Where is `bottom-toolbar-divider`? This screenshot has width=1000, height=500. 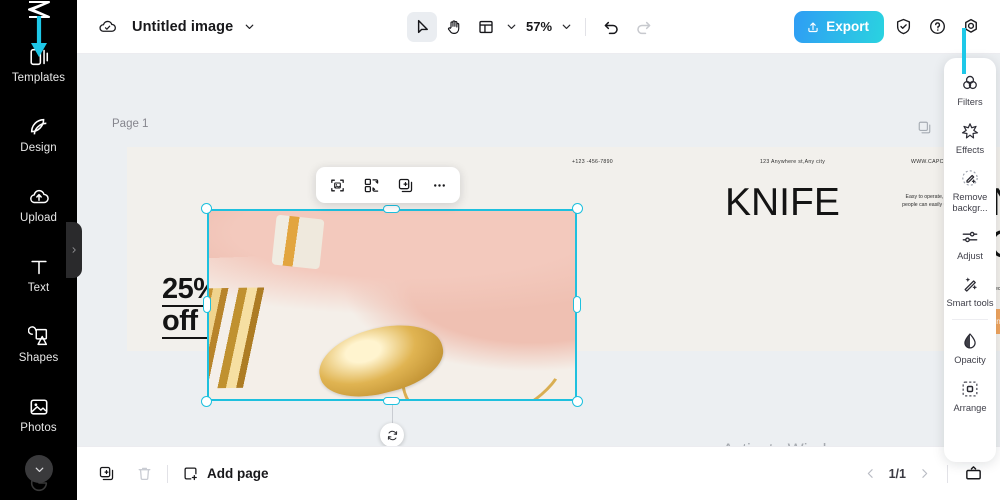
bottom-toolbar-divider is located at coordinates (167, 473).